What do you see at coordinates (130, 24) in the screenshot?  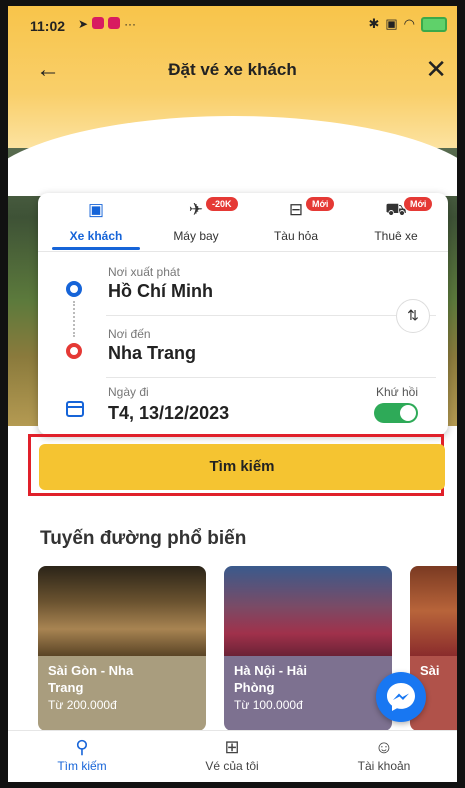 I see `more-icon: ···` at bounding box center [130, 24].